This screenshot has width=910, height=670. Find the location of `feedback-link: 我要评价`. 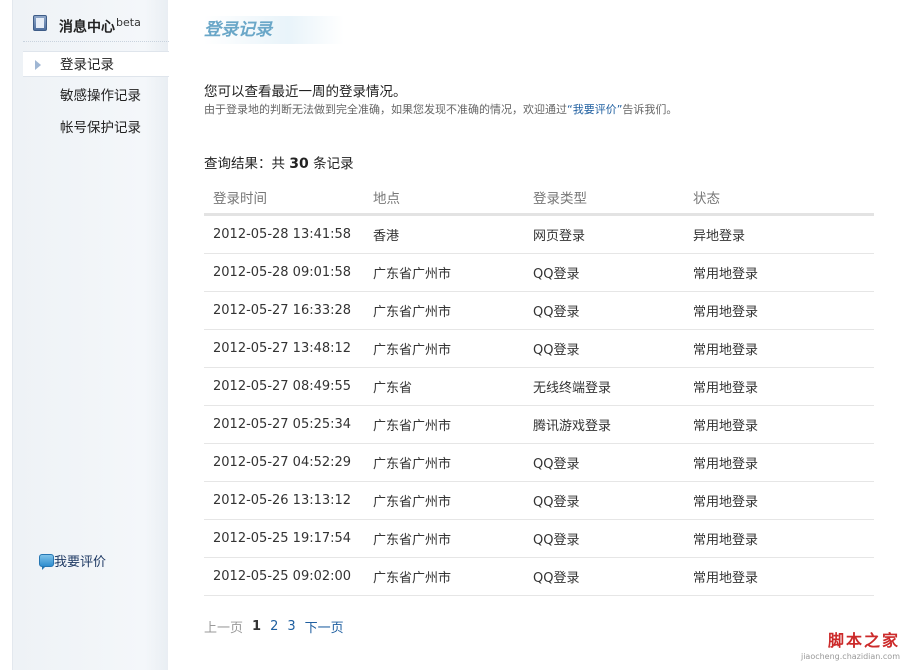

feedback-link: 我要评价 is located at coordinates (72, 560).